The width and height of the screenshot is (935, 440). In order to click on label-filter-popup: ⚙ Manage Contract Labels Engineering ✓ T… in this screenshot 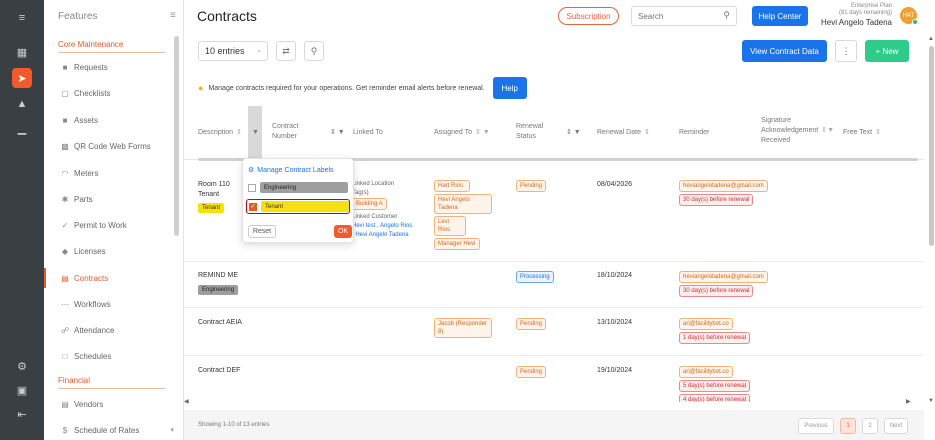, I will do `click(298, 200)`.